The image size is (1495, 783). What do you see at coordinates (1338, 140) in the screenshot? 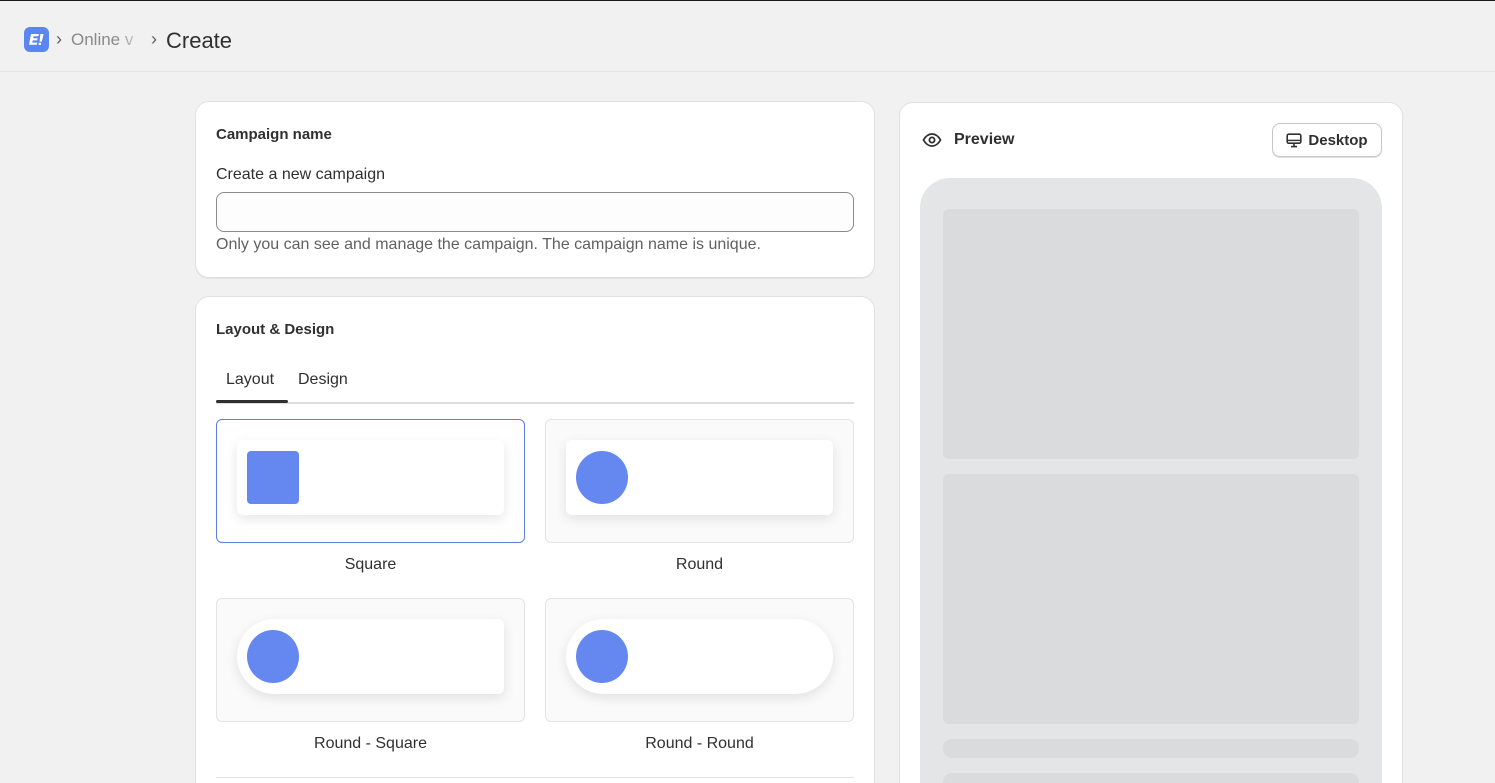
I see `device-toggle-label: Desktop` at bounding box center [1338, 140].